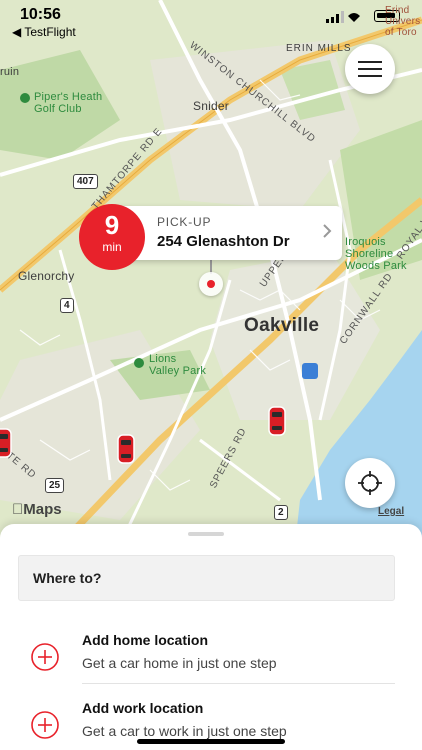 The height and width of the screenshot is (750, 422). What do you see at coordinates (223, 241) in the screenshot?
I see `pickup-address: 254 Glenashton Dr` at bounding box center [223, 241].